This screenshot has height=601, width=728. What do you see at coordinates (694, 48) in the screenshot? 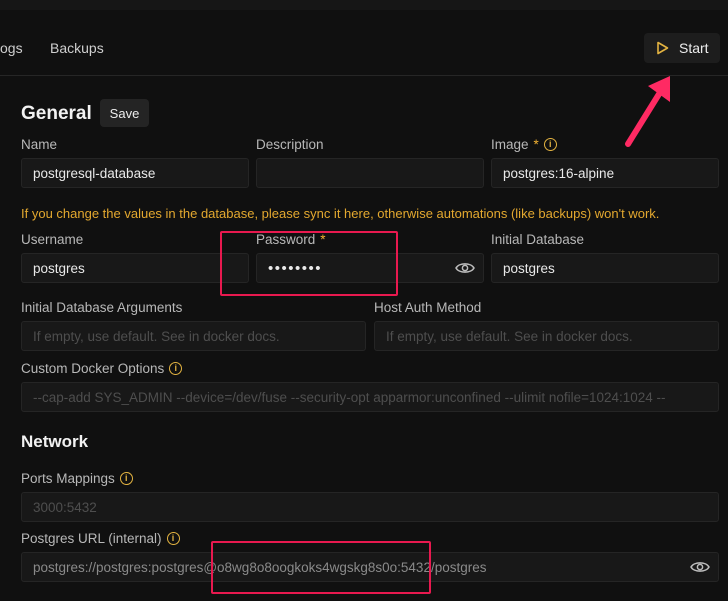
I see `start-label: Start` at bounding box center [694, 48].